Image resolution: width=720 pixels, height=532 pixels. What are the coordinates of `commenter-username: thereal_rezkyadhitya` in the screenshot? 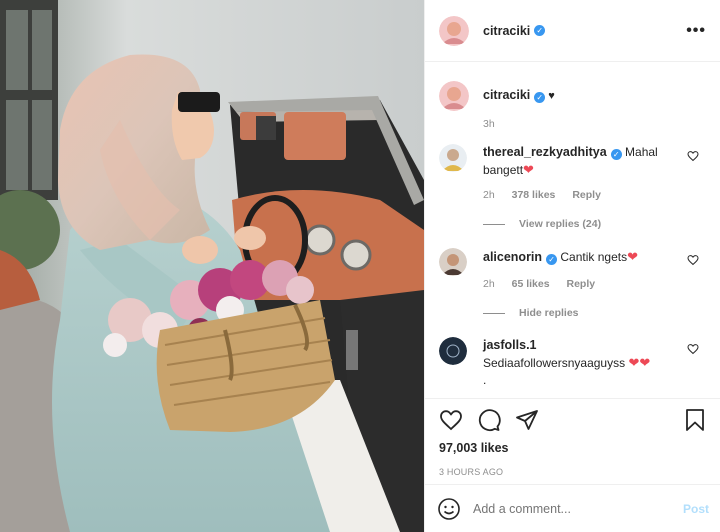 It's located at (545, 152).